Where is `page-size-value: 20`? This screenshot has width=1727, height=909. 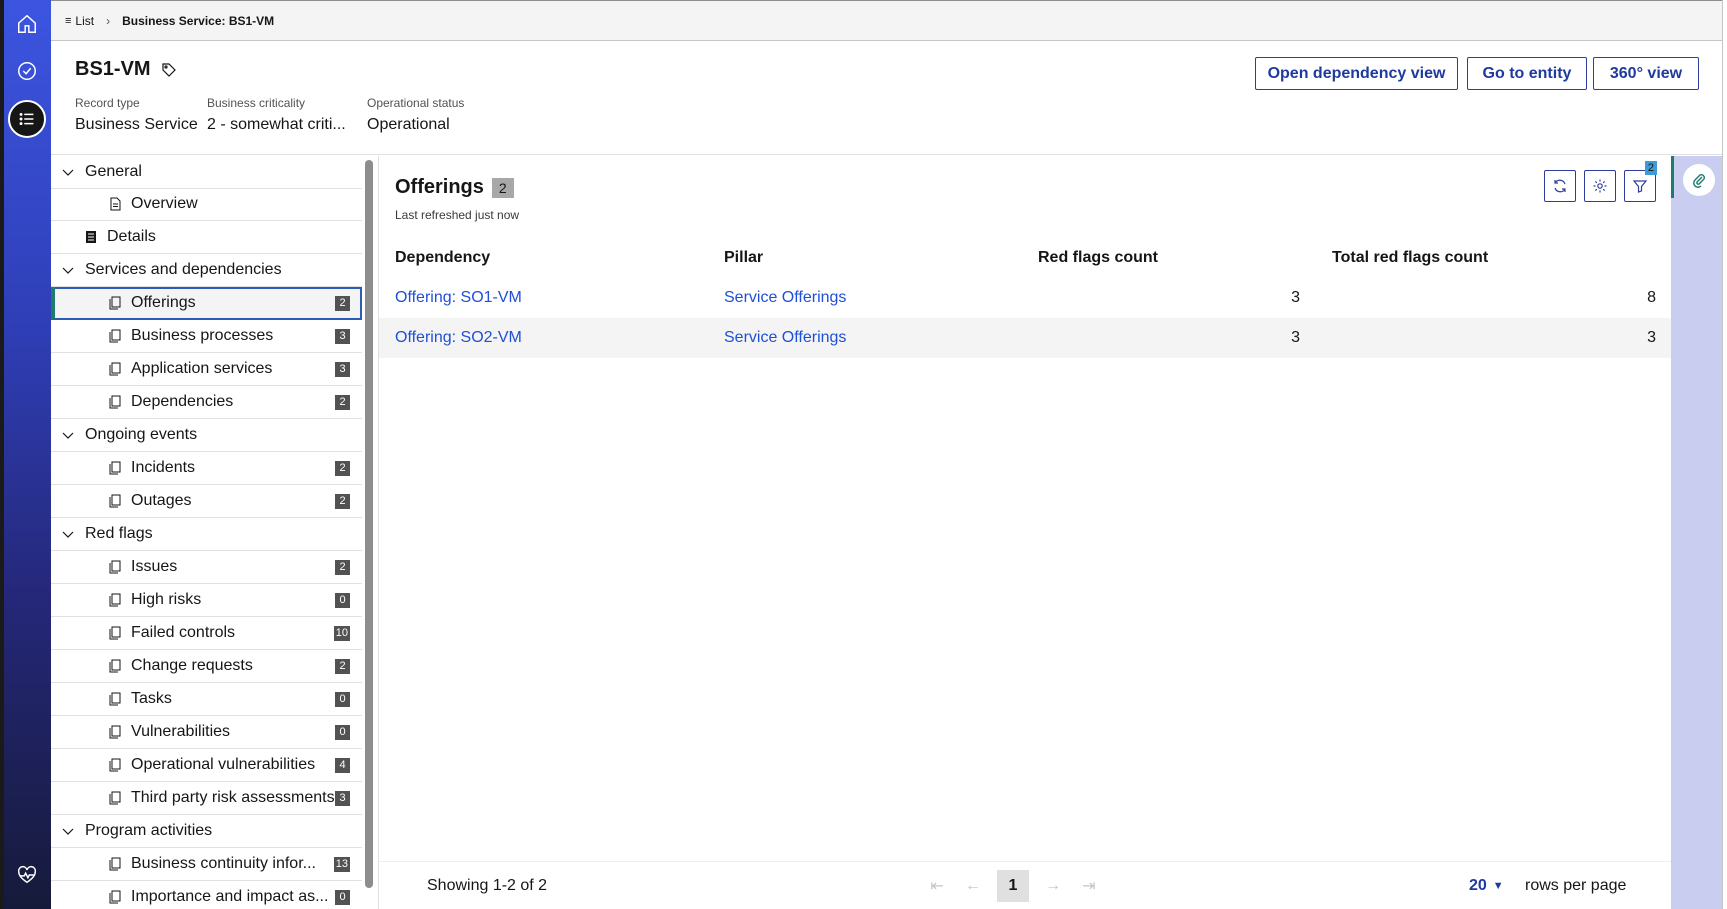
page-size-value: 20 is located at coordinates (1478, 885).